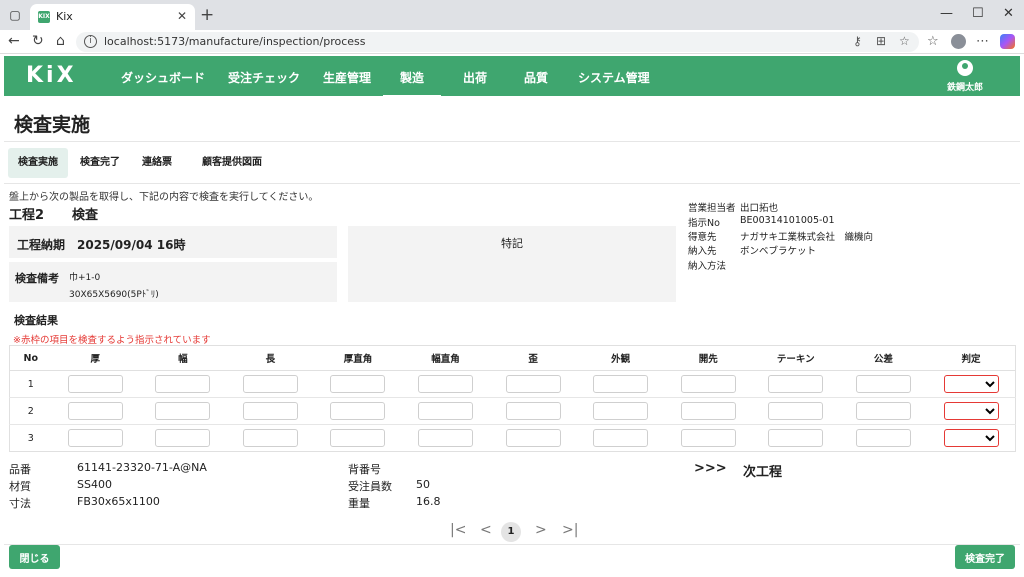 The image size is (1024, 577). I want to click on current-page: 1, so click(511, 532).